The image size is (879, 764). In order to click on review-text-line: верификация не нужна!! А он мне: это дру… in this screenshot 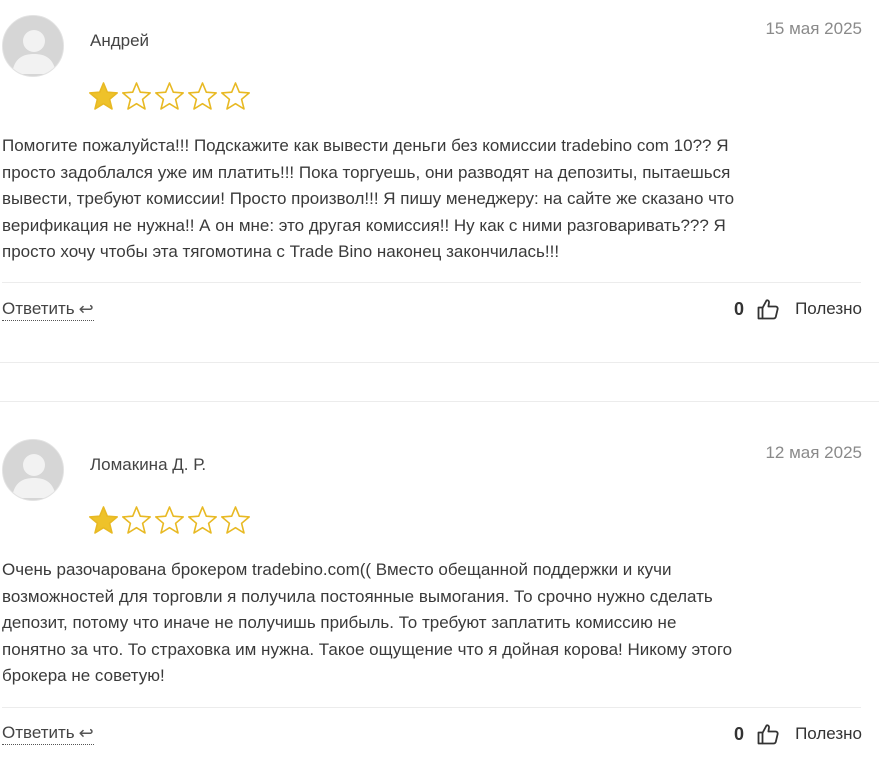, I will do `click(364, 225)`.